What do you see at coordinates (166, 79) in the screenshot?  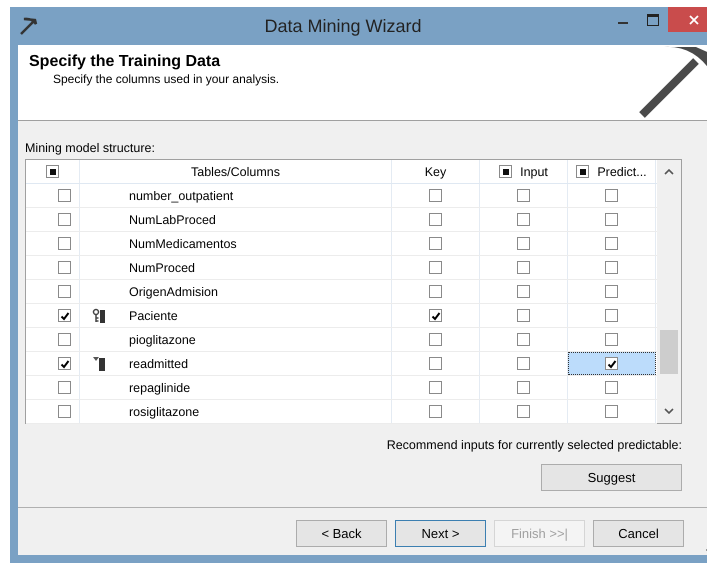 I see `page-subtitle: Specify the columns used in your analysis.` at bounding box center [166, 79].